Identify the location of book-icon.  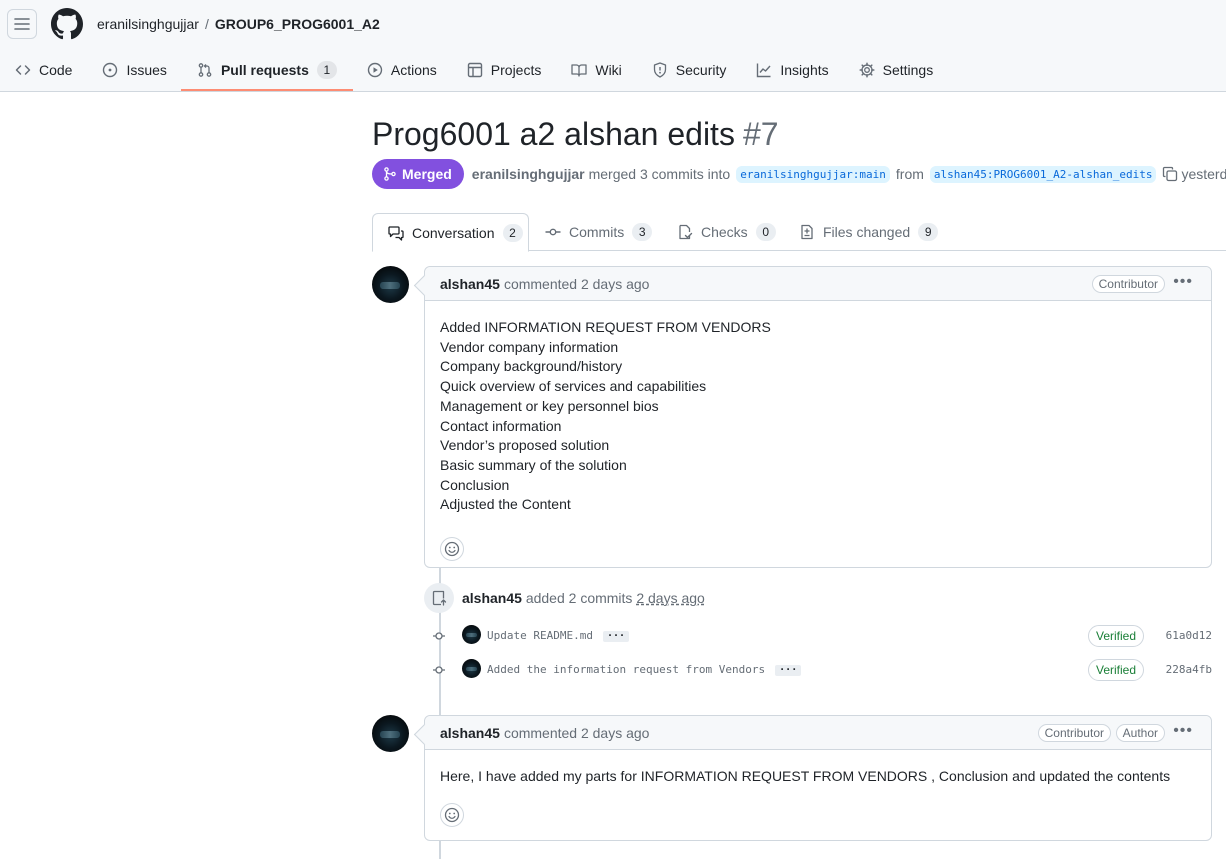
(579, 70).